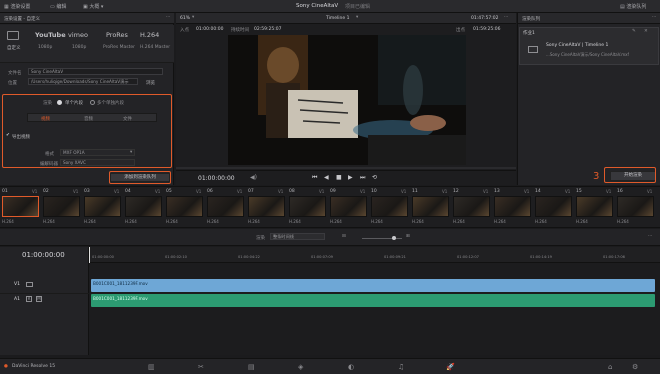  Describe the element at coordinates (634, 31) in the screenshot. I see `job-edit-icon: ✎` at that location.